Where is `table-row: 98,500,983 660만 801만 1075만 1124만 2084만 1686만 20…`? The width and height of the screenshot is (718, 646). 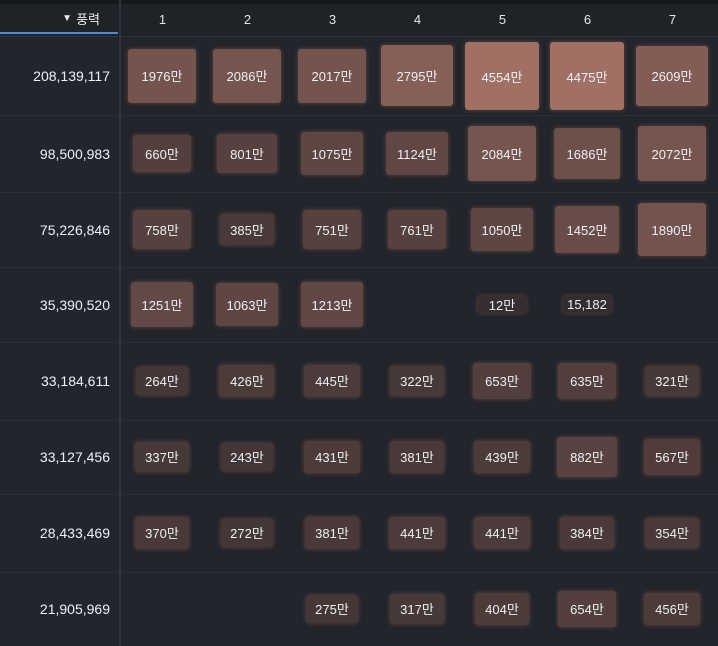
table-row: 98,500,983 660만 801만 1075만 1124만 2084만 1686만 20… is located at coordinates (359, 154).